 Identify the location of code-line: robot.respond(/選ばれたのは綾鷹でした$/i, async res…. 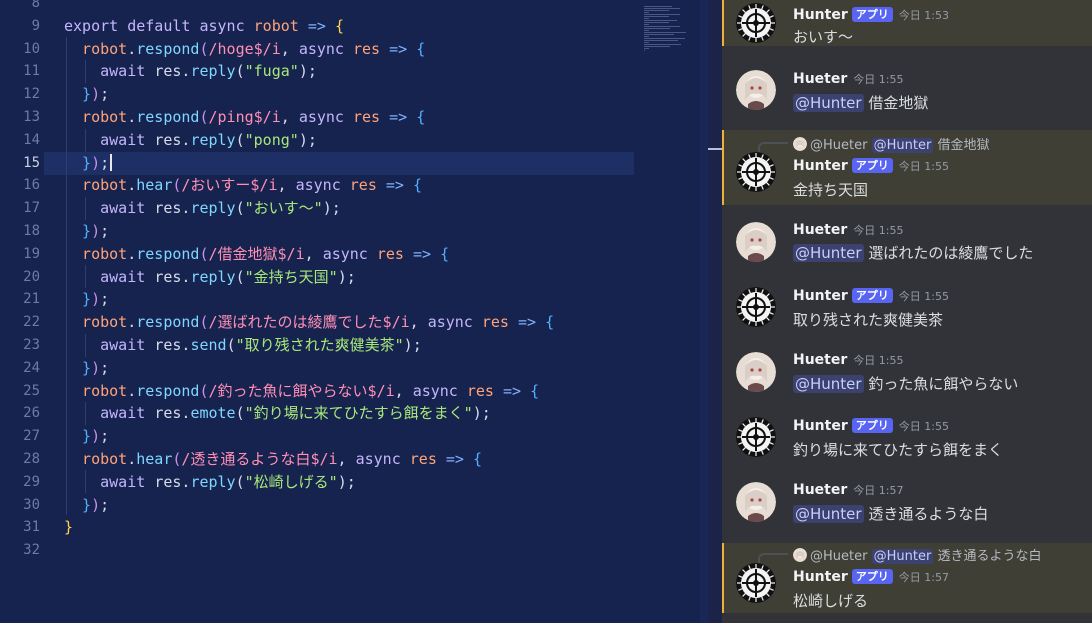
(309, 322).